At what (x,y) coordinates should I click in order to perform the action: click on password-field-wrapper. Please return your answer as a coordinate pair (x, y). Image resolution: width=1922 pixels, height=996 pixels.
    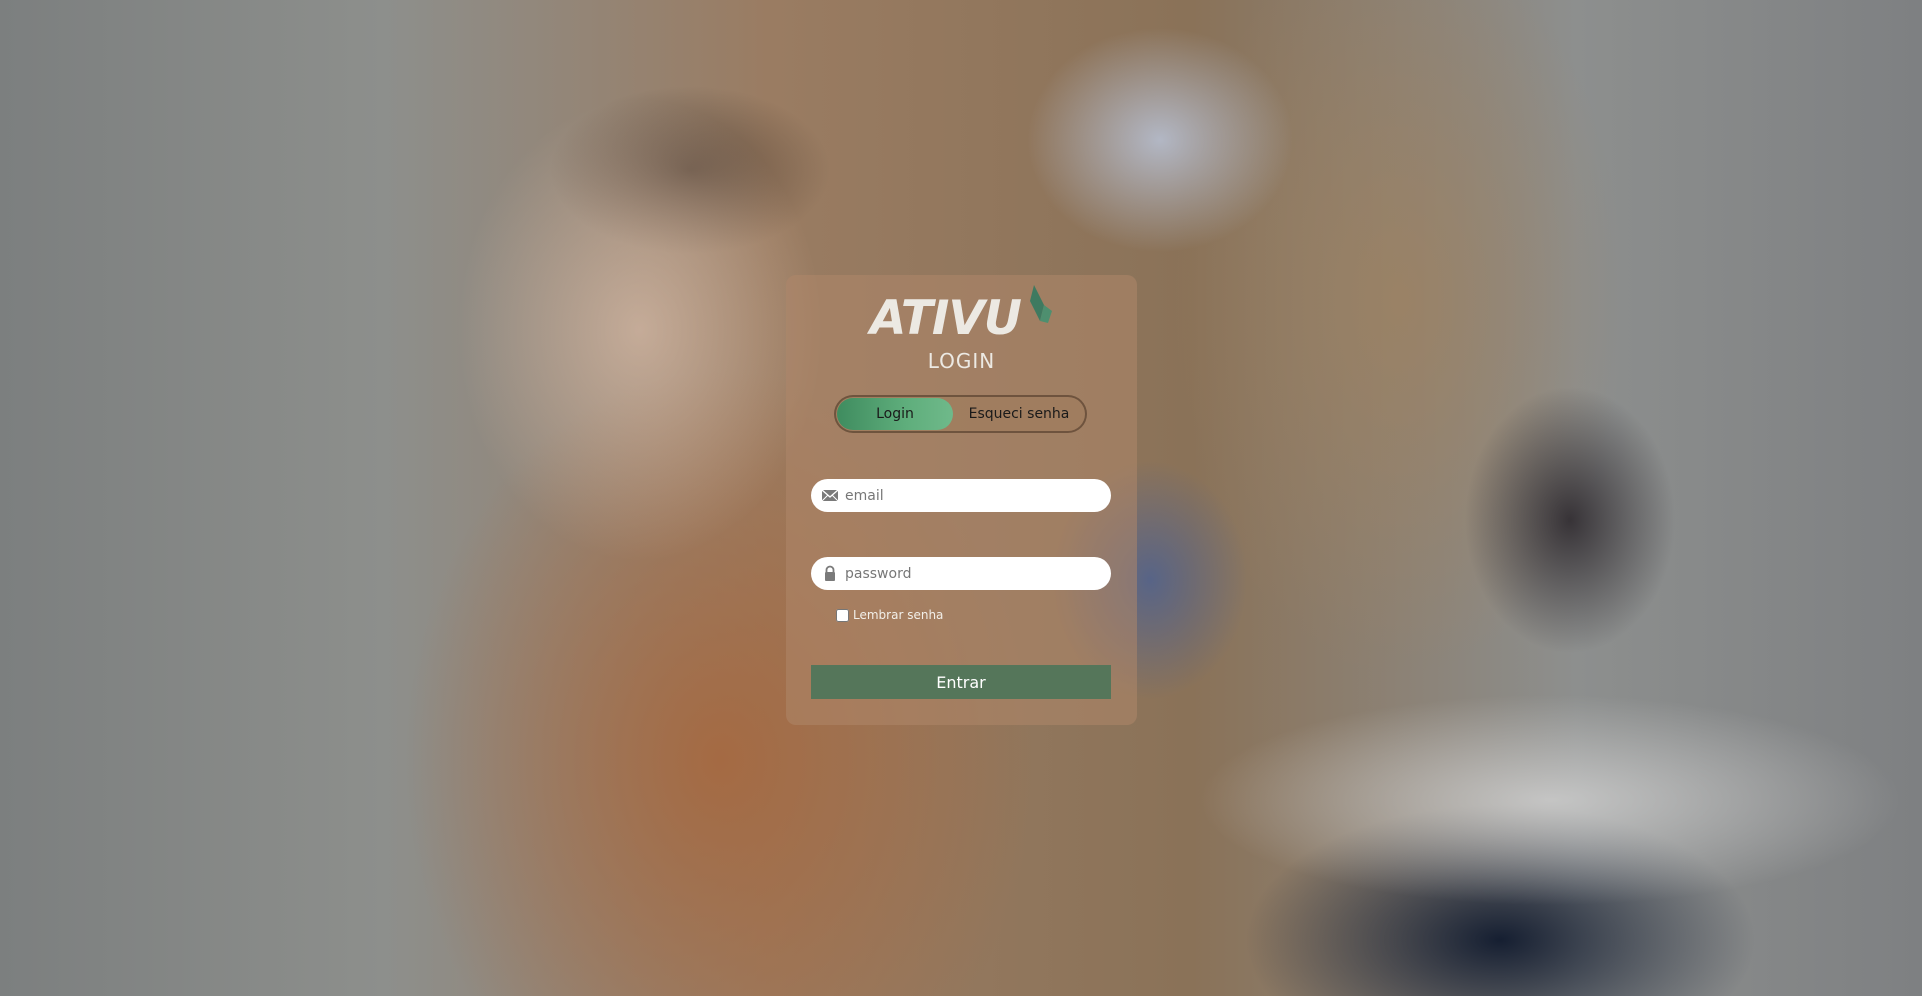
    Looking at the image, I should click on (961, 573).